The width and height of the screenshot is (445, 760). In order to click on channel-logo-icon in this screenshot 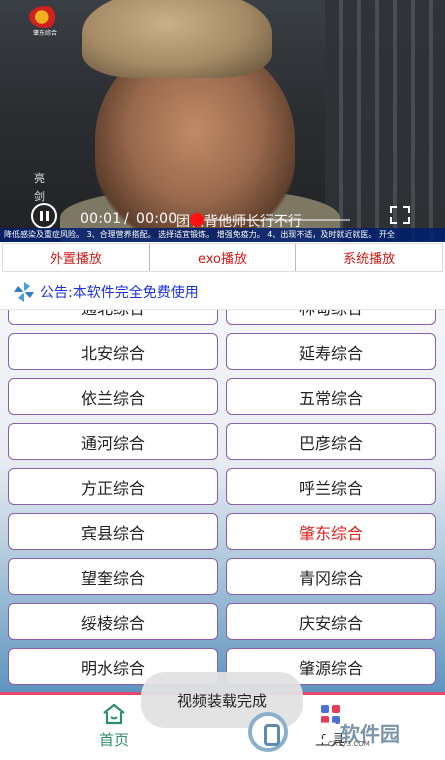, I will do `click(45, 17)`.